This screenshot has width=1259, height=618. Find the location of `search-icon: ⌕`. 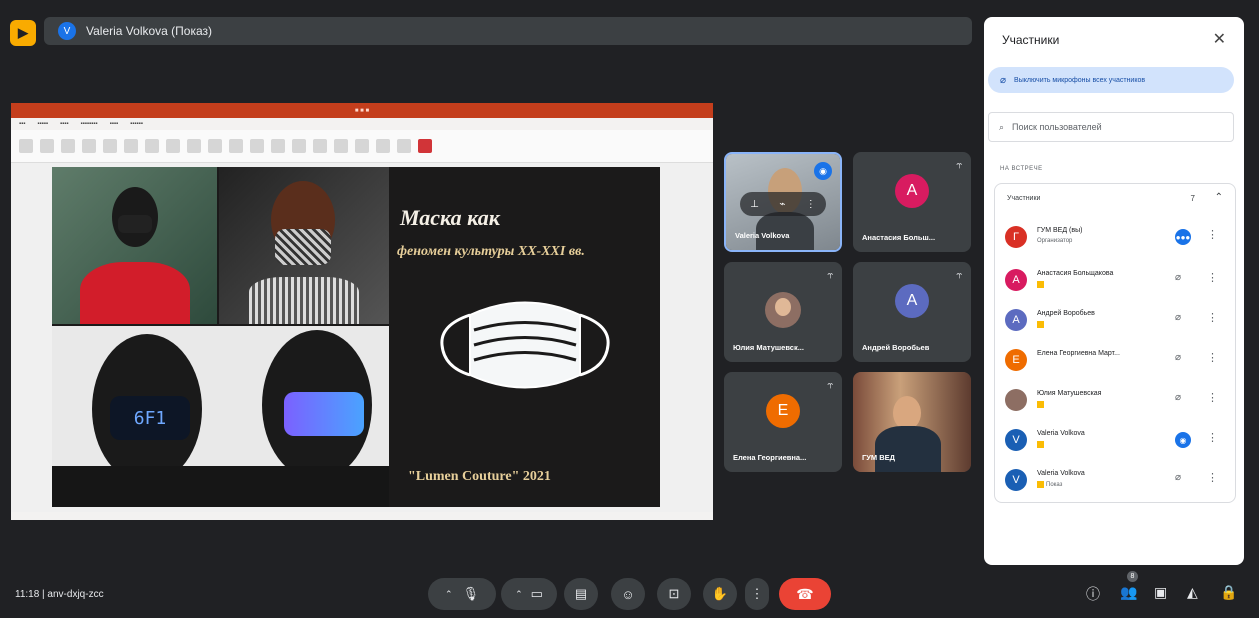

search-icon: ⌕ is located at coordinates (1002, 126).